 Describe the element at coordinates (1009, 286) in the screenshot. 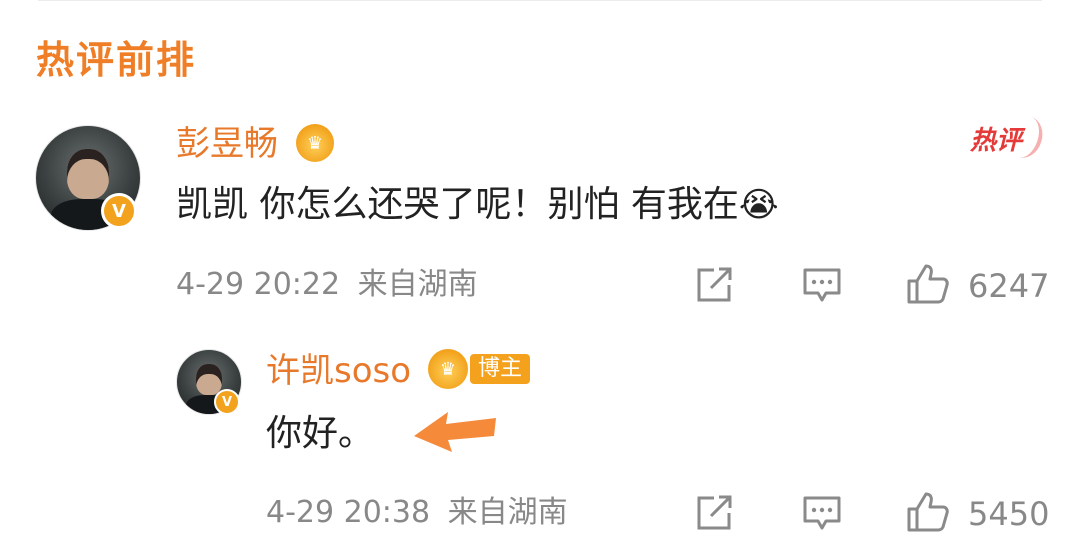

I see `comment-like-count: 6247` at that location.